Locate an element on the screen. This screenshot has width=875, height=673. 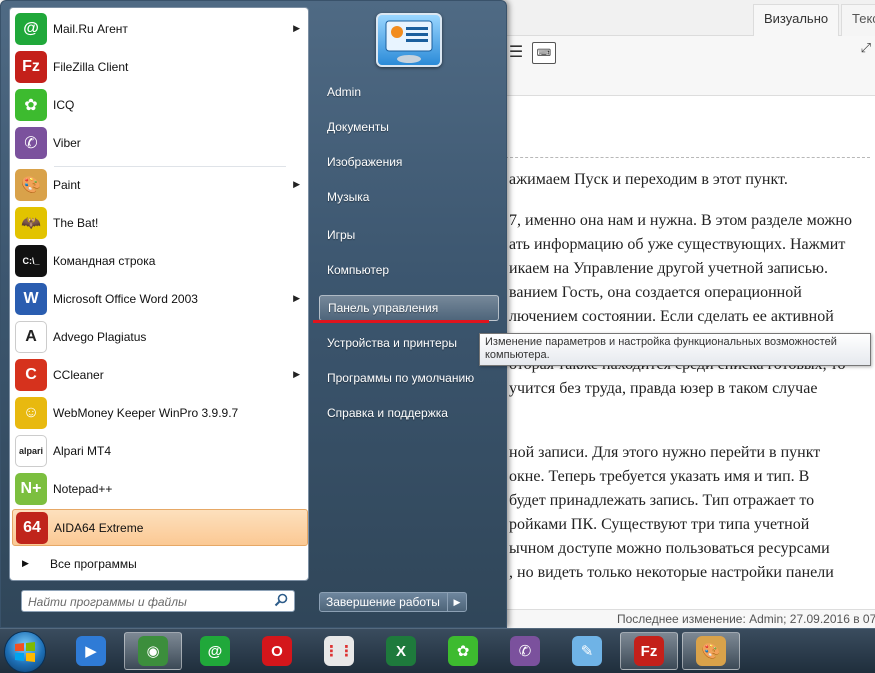
start-right-admin: Admin is located at coordinates (409, 92).